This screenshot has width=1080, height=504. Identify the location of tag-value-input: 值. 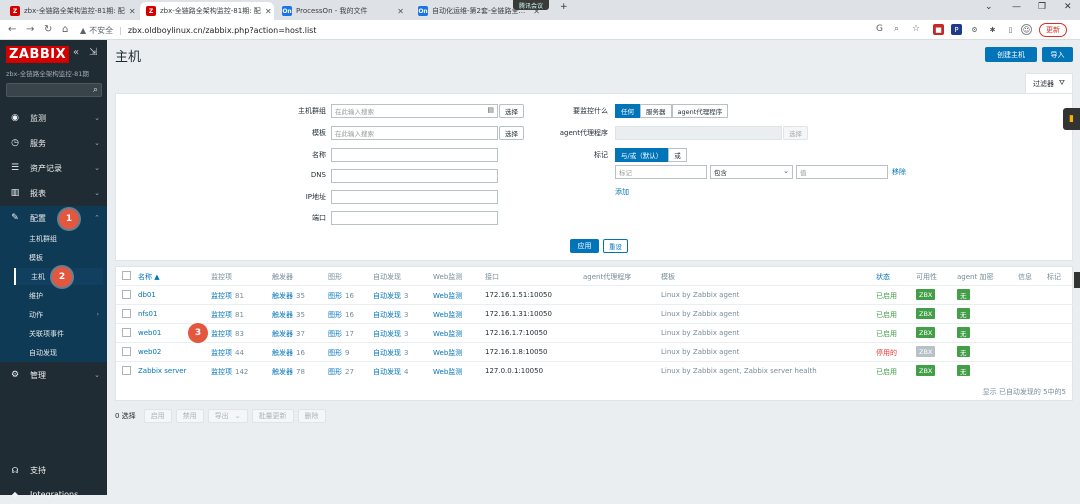
(842, 172).